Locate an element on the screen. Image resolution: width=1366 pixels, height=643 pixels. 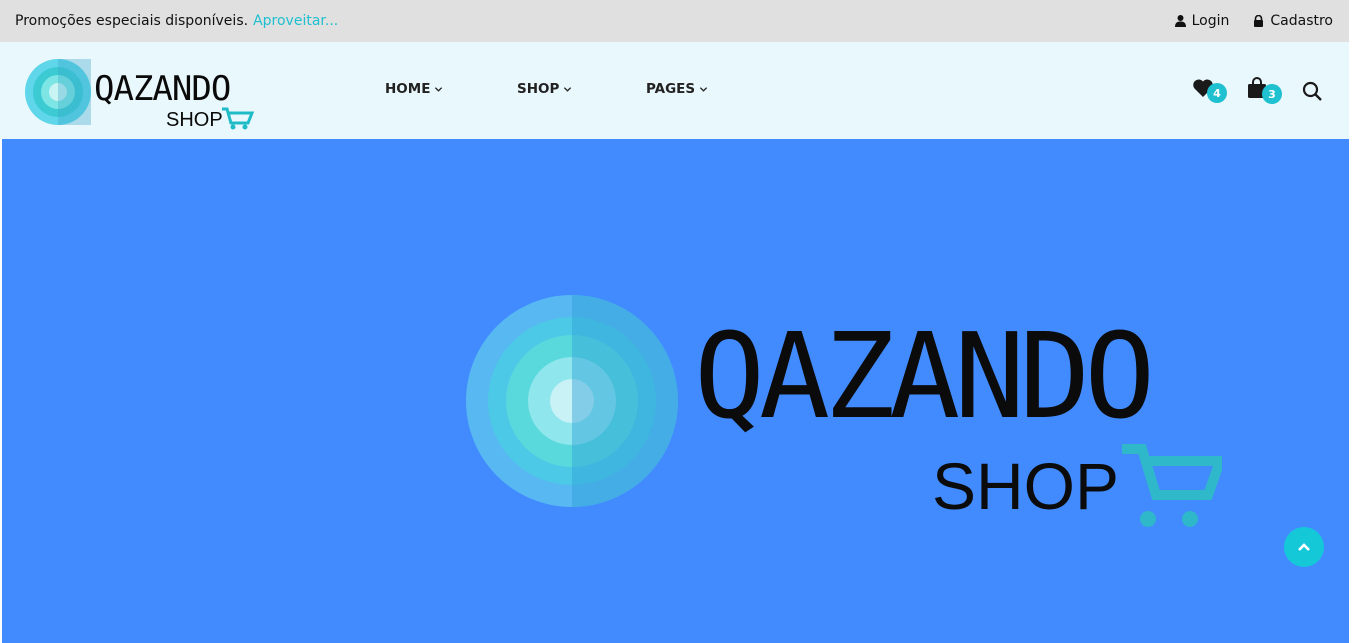
chevron-up-icon is located at coordinates (1304, 547).